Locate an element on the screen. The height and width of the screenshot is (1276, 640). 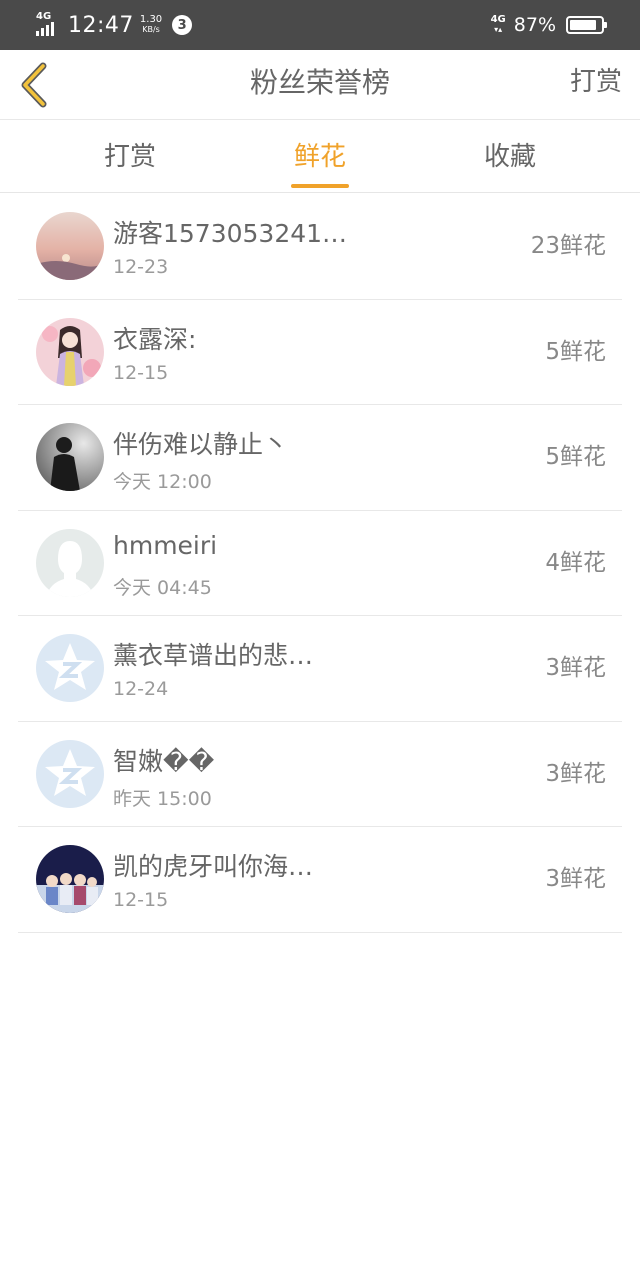
fan-date: 今天 12:00 is located at coordinates (162, 482).